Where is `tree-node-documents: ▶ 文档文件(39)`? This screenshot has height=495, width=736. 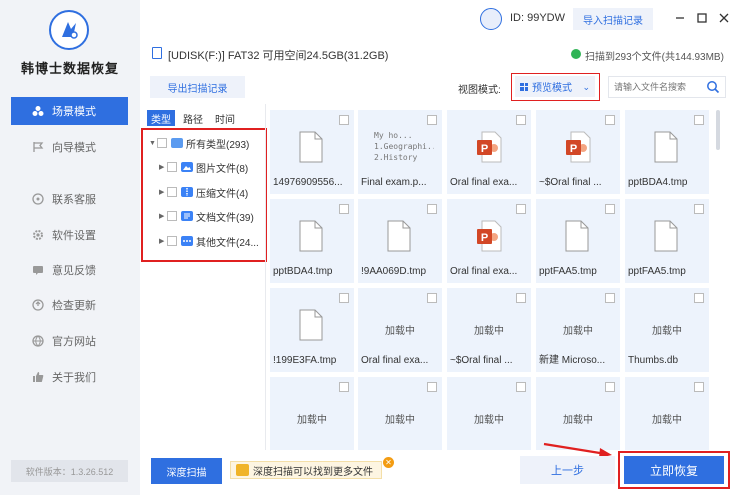
tree-node-documents: ▶ 文档文件(39) is located at coordinates (206, 216).